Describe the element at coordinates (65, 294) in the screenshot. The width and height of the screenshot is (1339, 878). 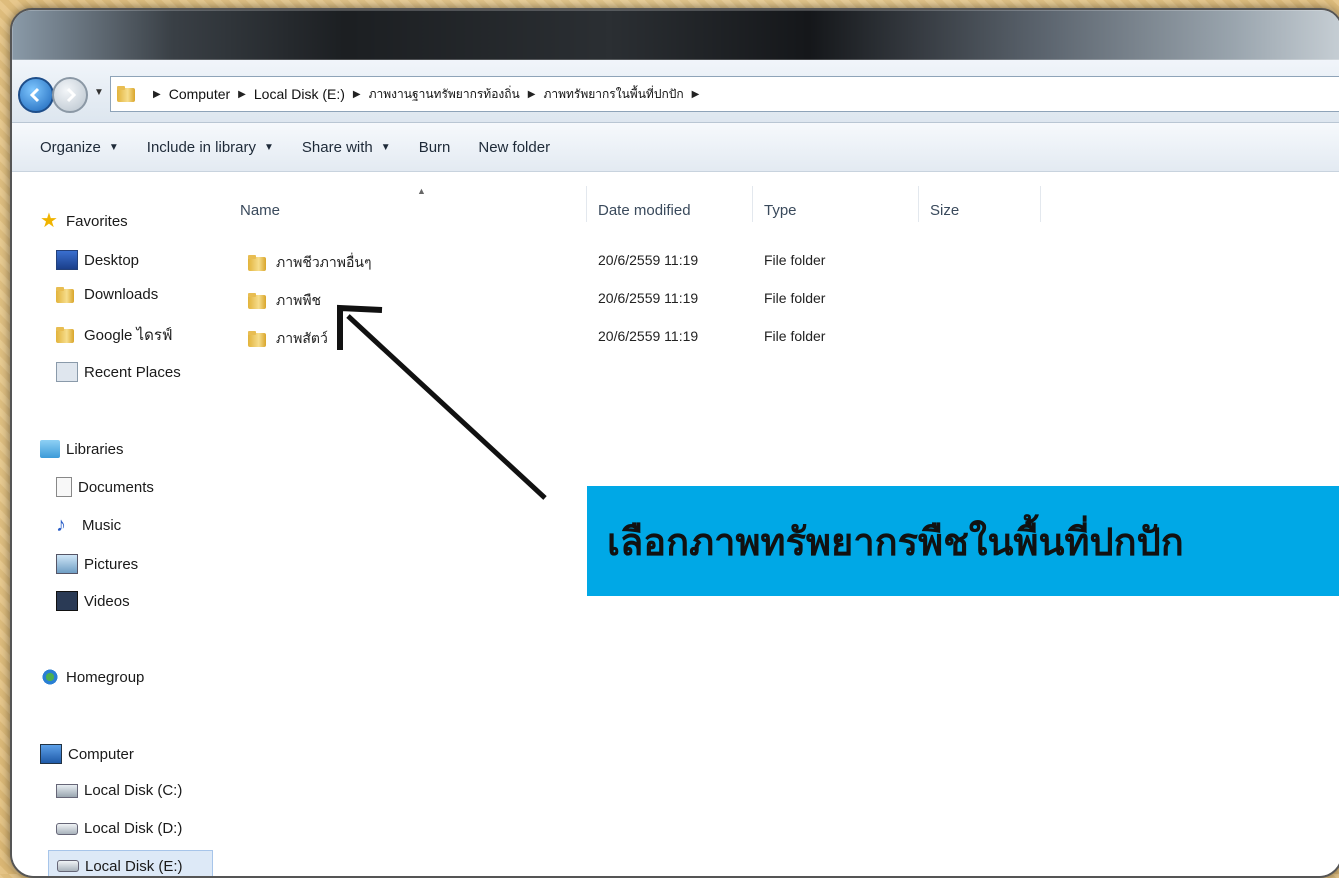
I see `downloads-folder-icon` at that location.